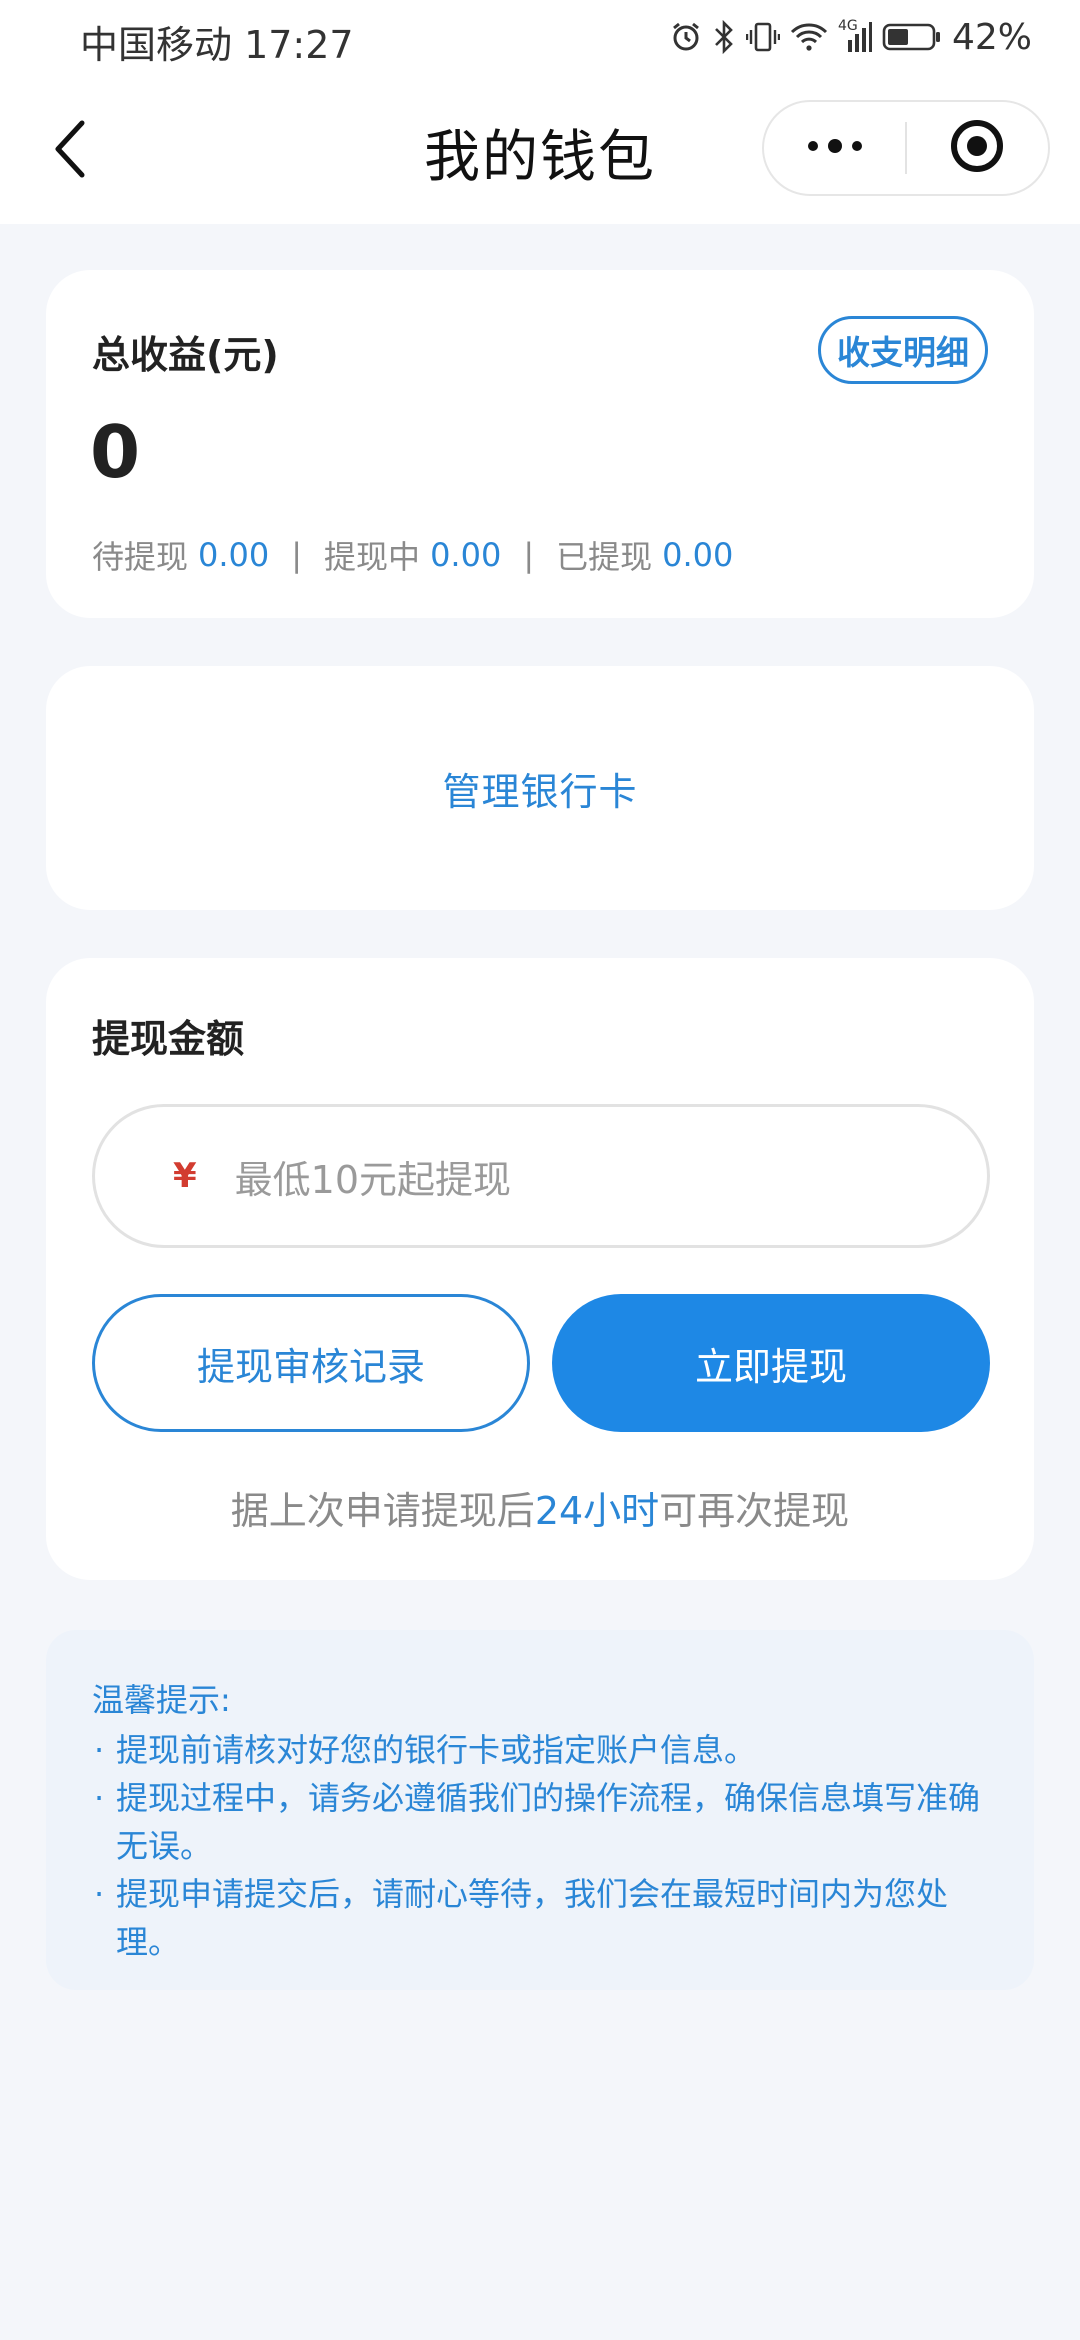 The image size is (1080, 2340). I want to click on signal-icon: 4G, so click(854, 36).